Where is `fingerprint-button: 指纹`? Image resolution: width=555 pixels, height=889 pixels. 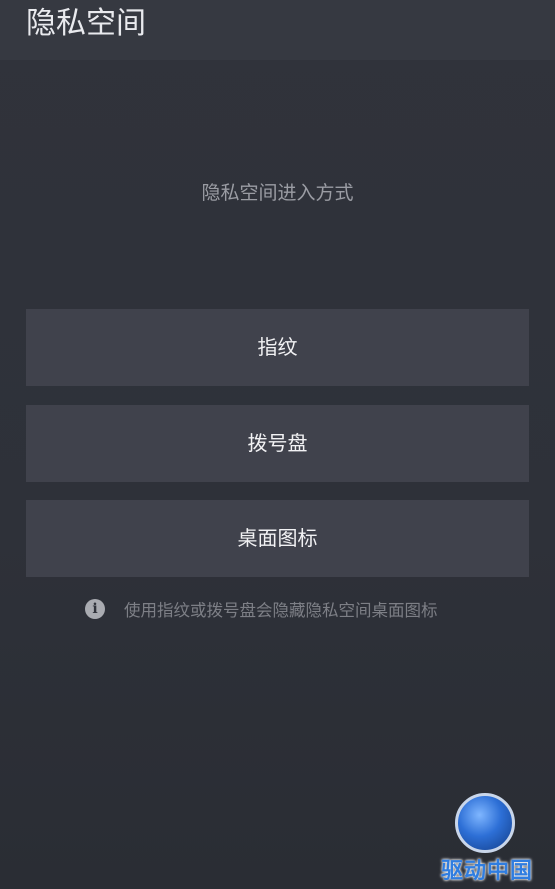
fingerprint-button: 指纹 is located at coordinates (277, 347).